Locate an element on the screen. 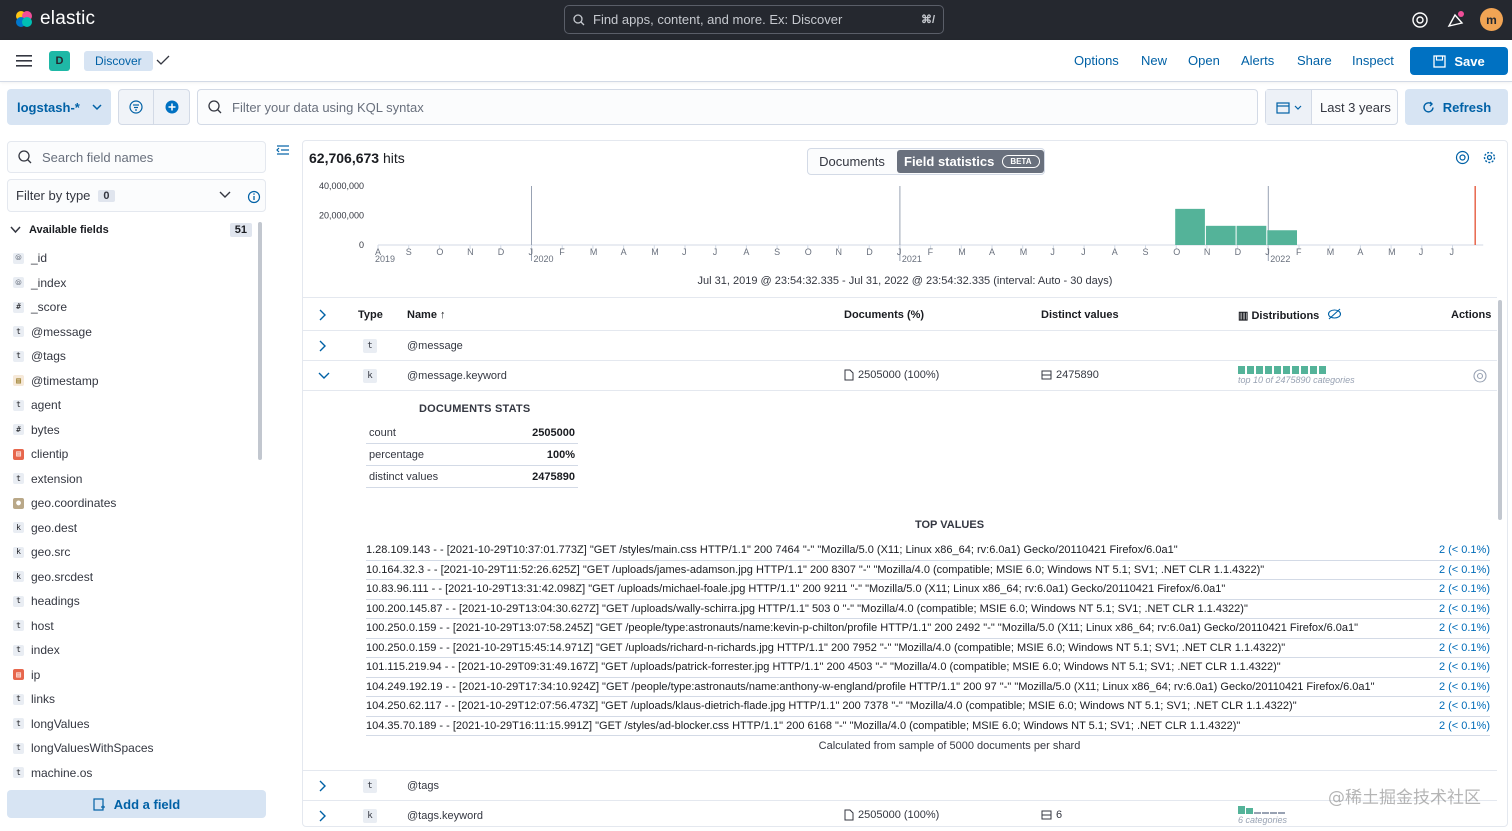 Image resolution: width=1512 pixels, height=831 pixels. main-scrollbar is located at coordinates (1500, 410).